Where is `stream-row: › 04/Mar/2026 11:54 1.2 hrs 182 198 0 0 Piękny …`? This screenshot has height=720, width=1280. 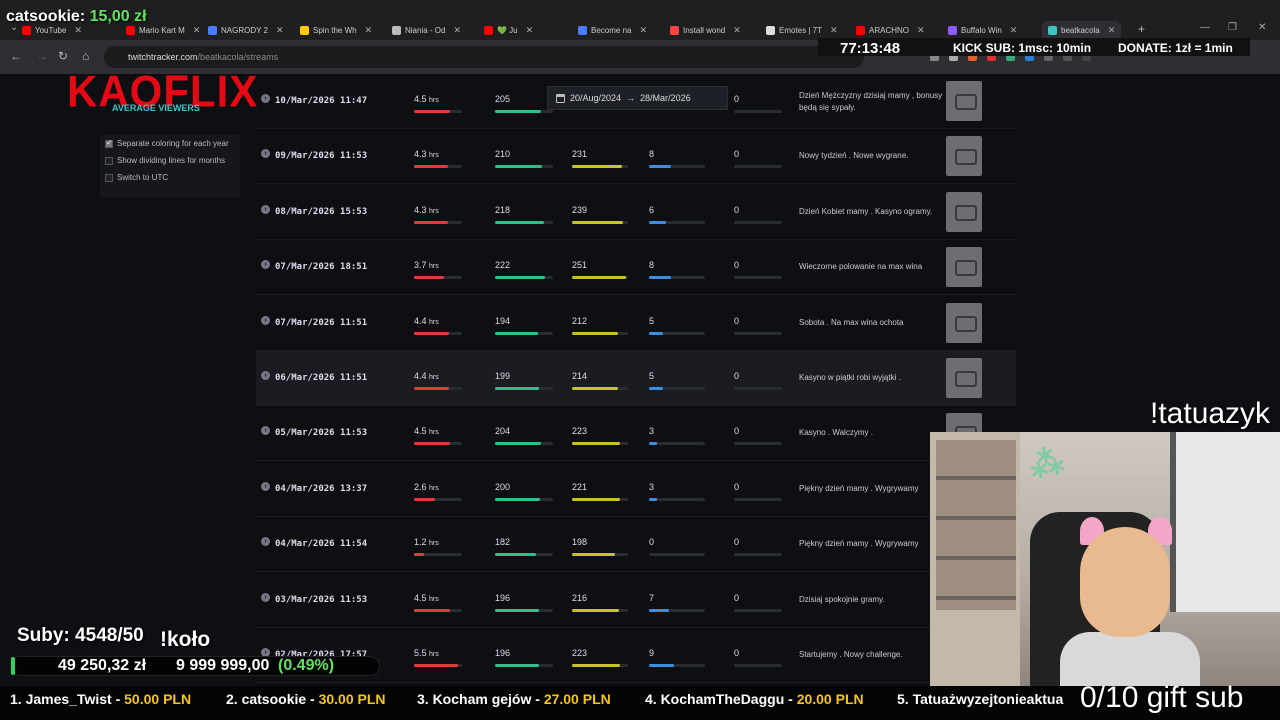
stream-row: › 04/Mar/2026 11:54 1.2 hrs 182 198 0 0 Piękny … is located at coordinates (636, 545).